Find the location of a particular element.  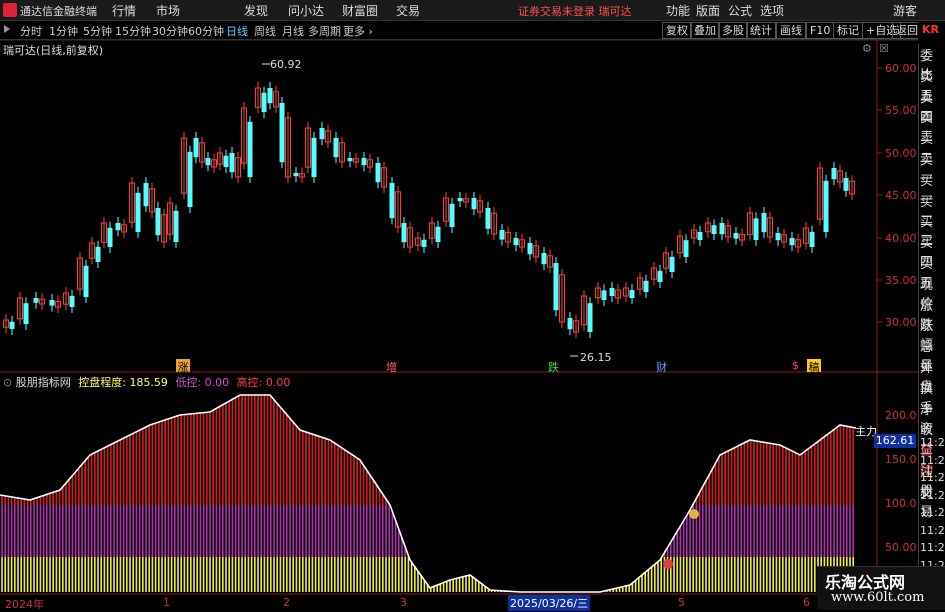

signal-badge: 跌 is located at coordinates (553, 367).